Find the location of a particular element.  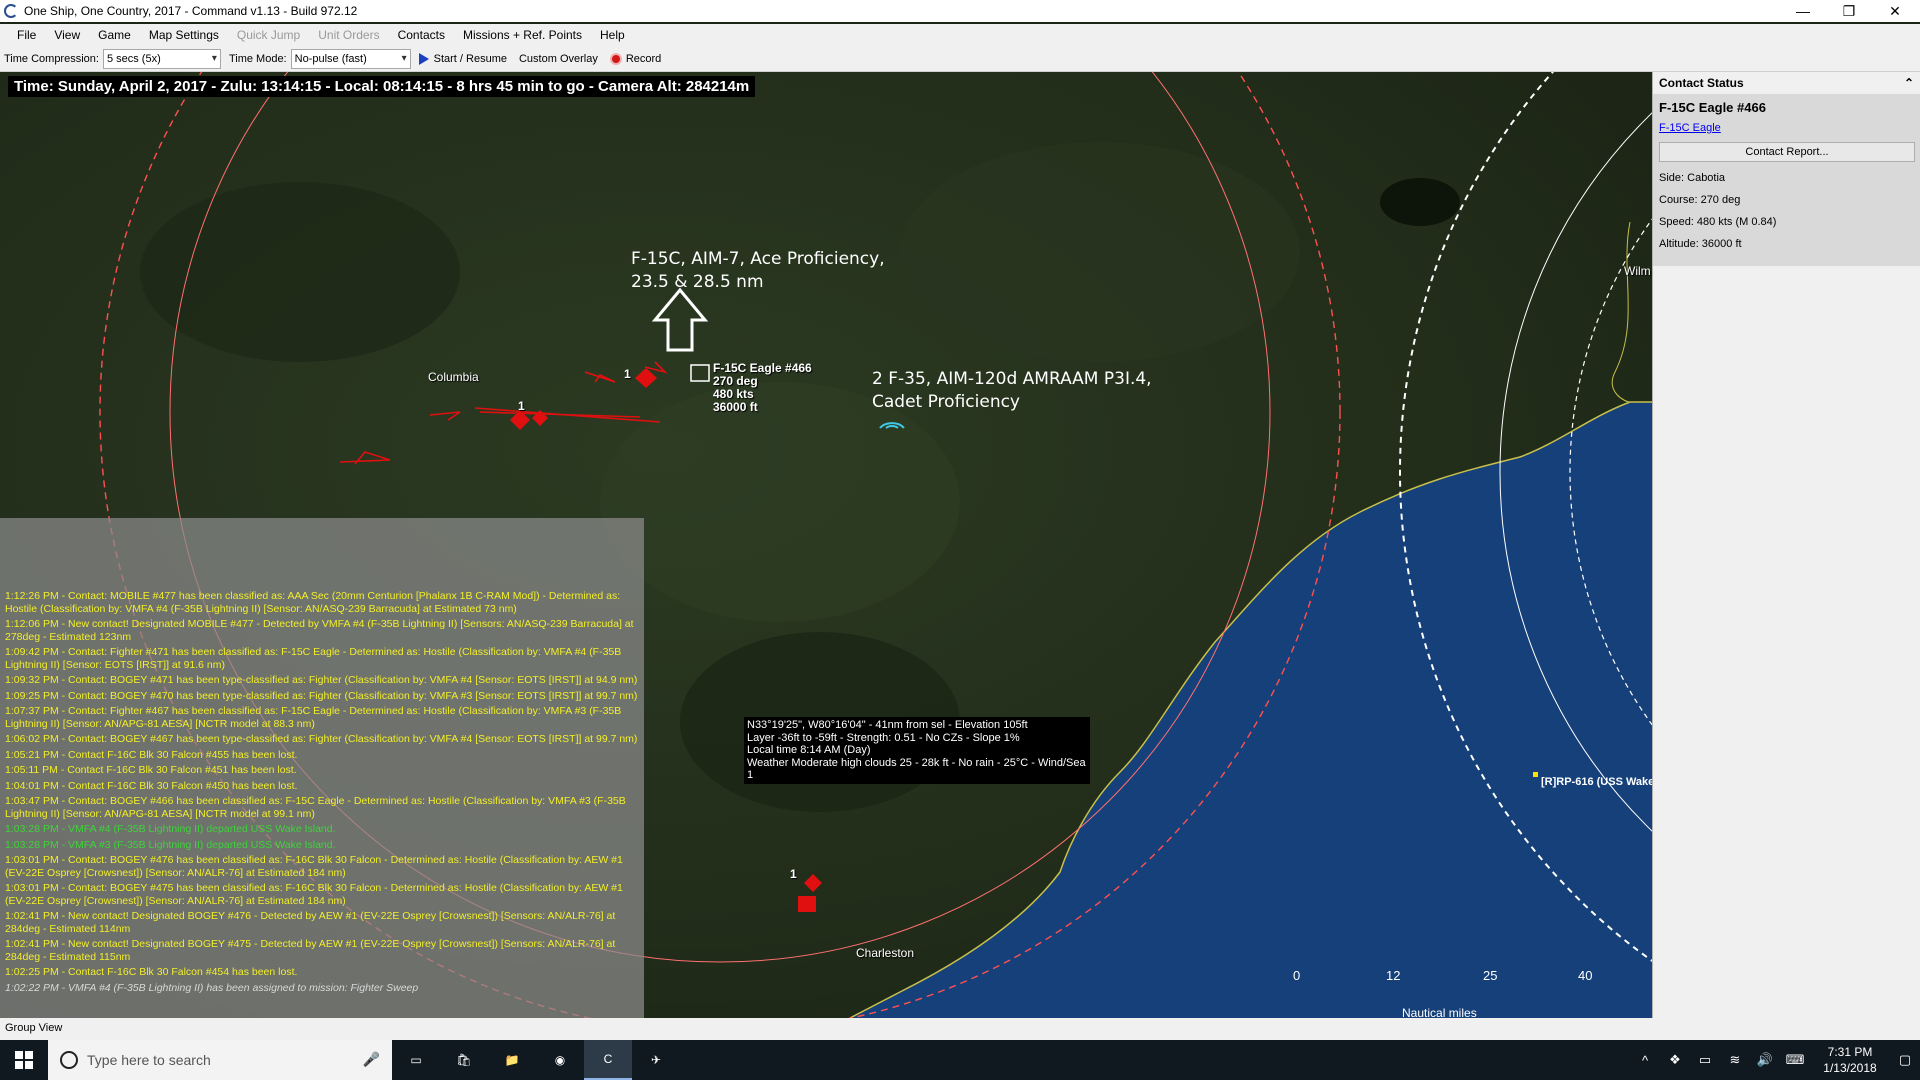

custom-overlay-label: Custom Overlay is located at coordinates (558, 58).